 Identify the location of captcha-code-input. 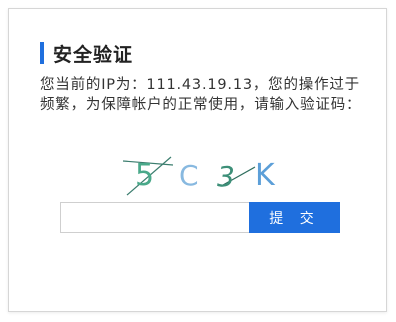
(154, 217).